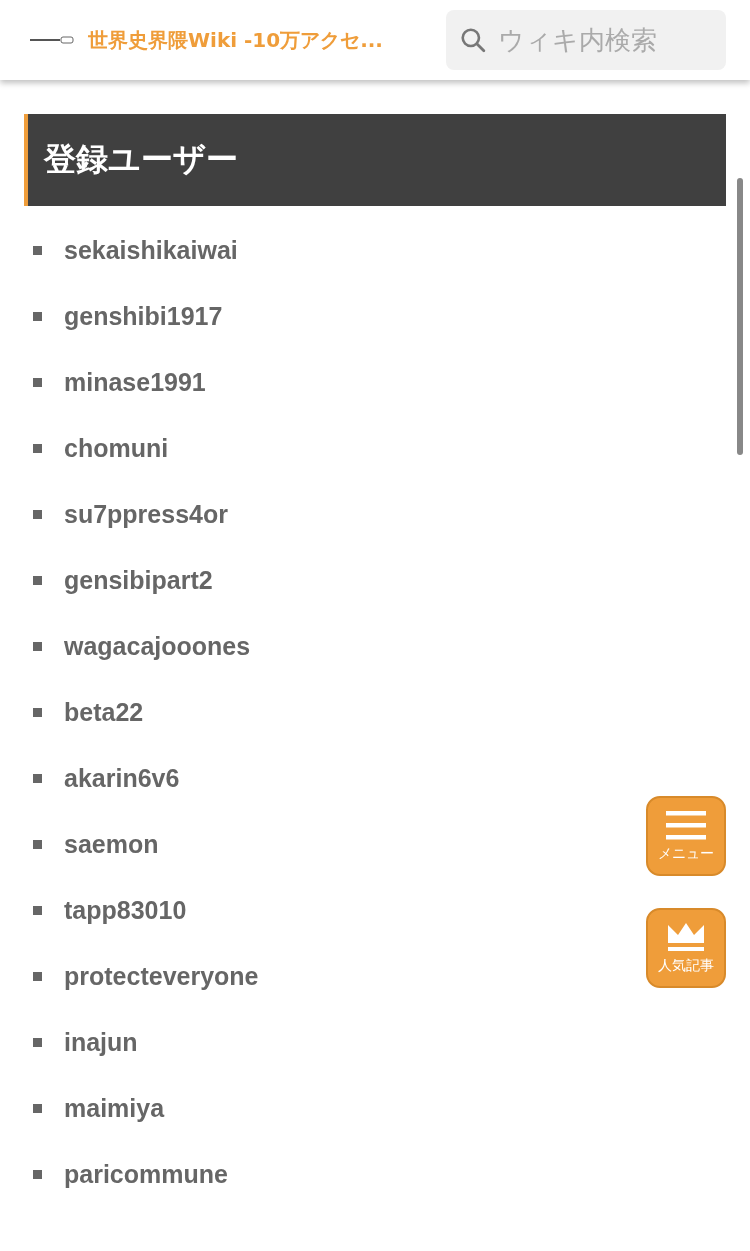 This screenshot has height=1251, width=750. Describe the element at coordinates (161, 976) in the screenshot. I see `user-link: protecteveryone` at that location.